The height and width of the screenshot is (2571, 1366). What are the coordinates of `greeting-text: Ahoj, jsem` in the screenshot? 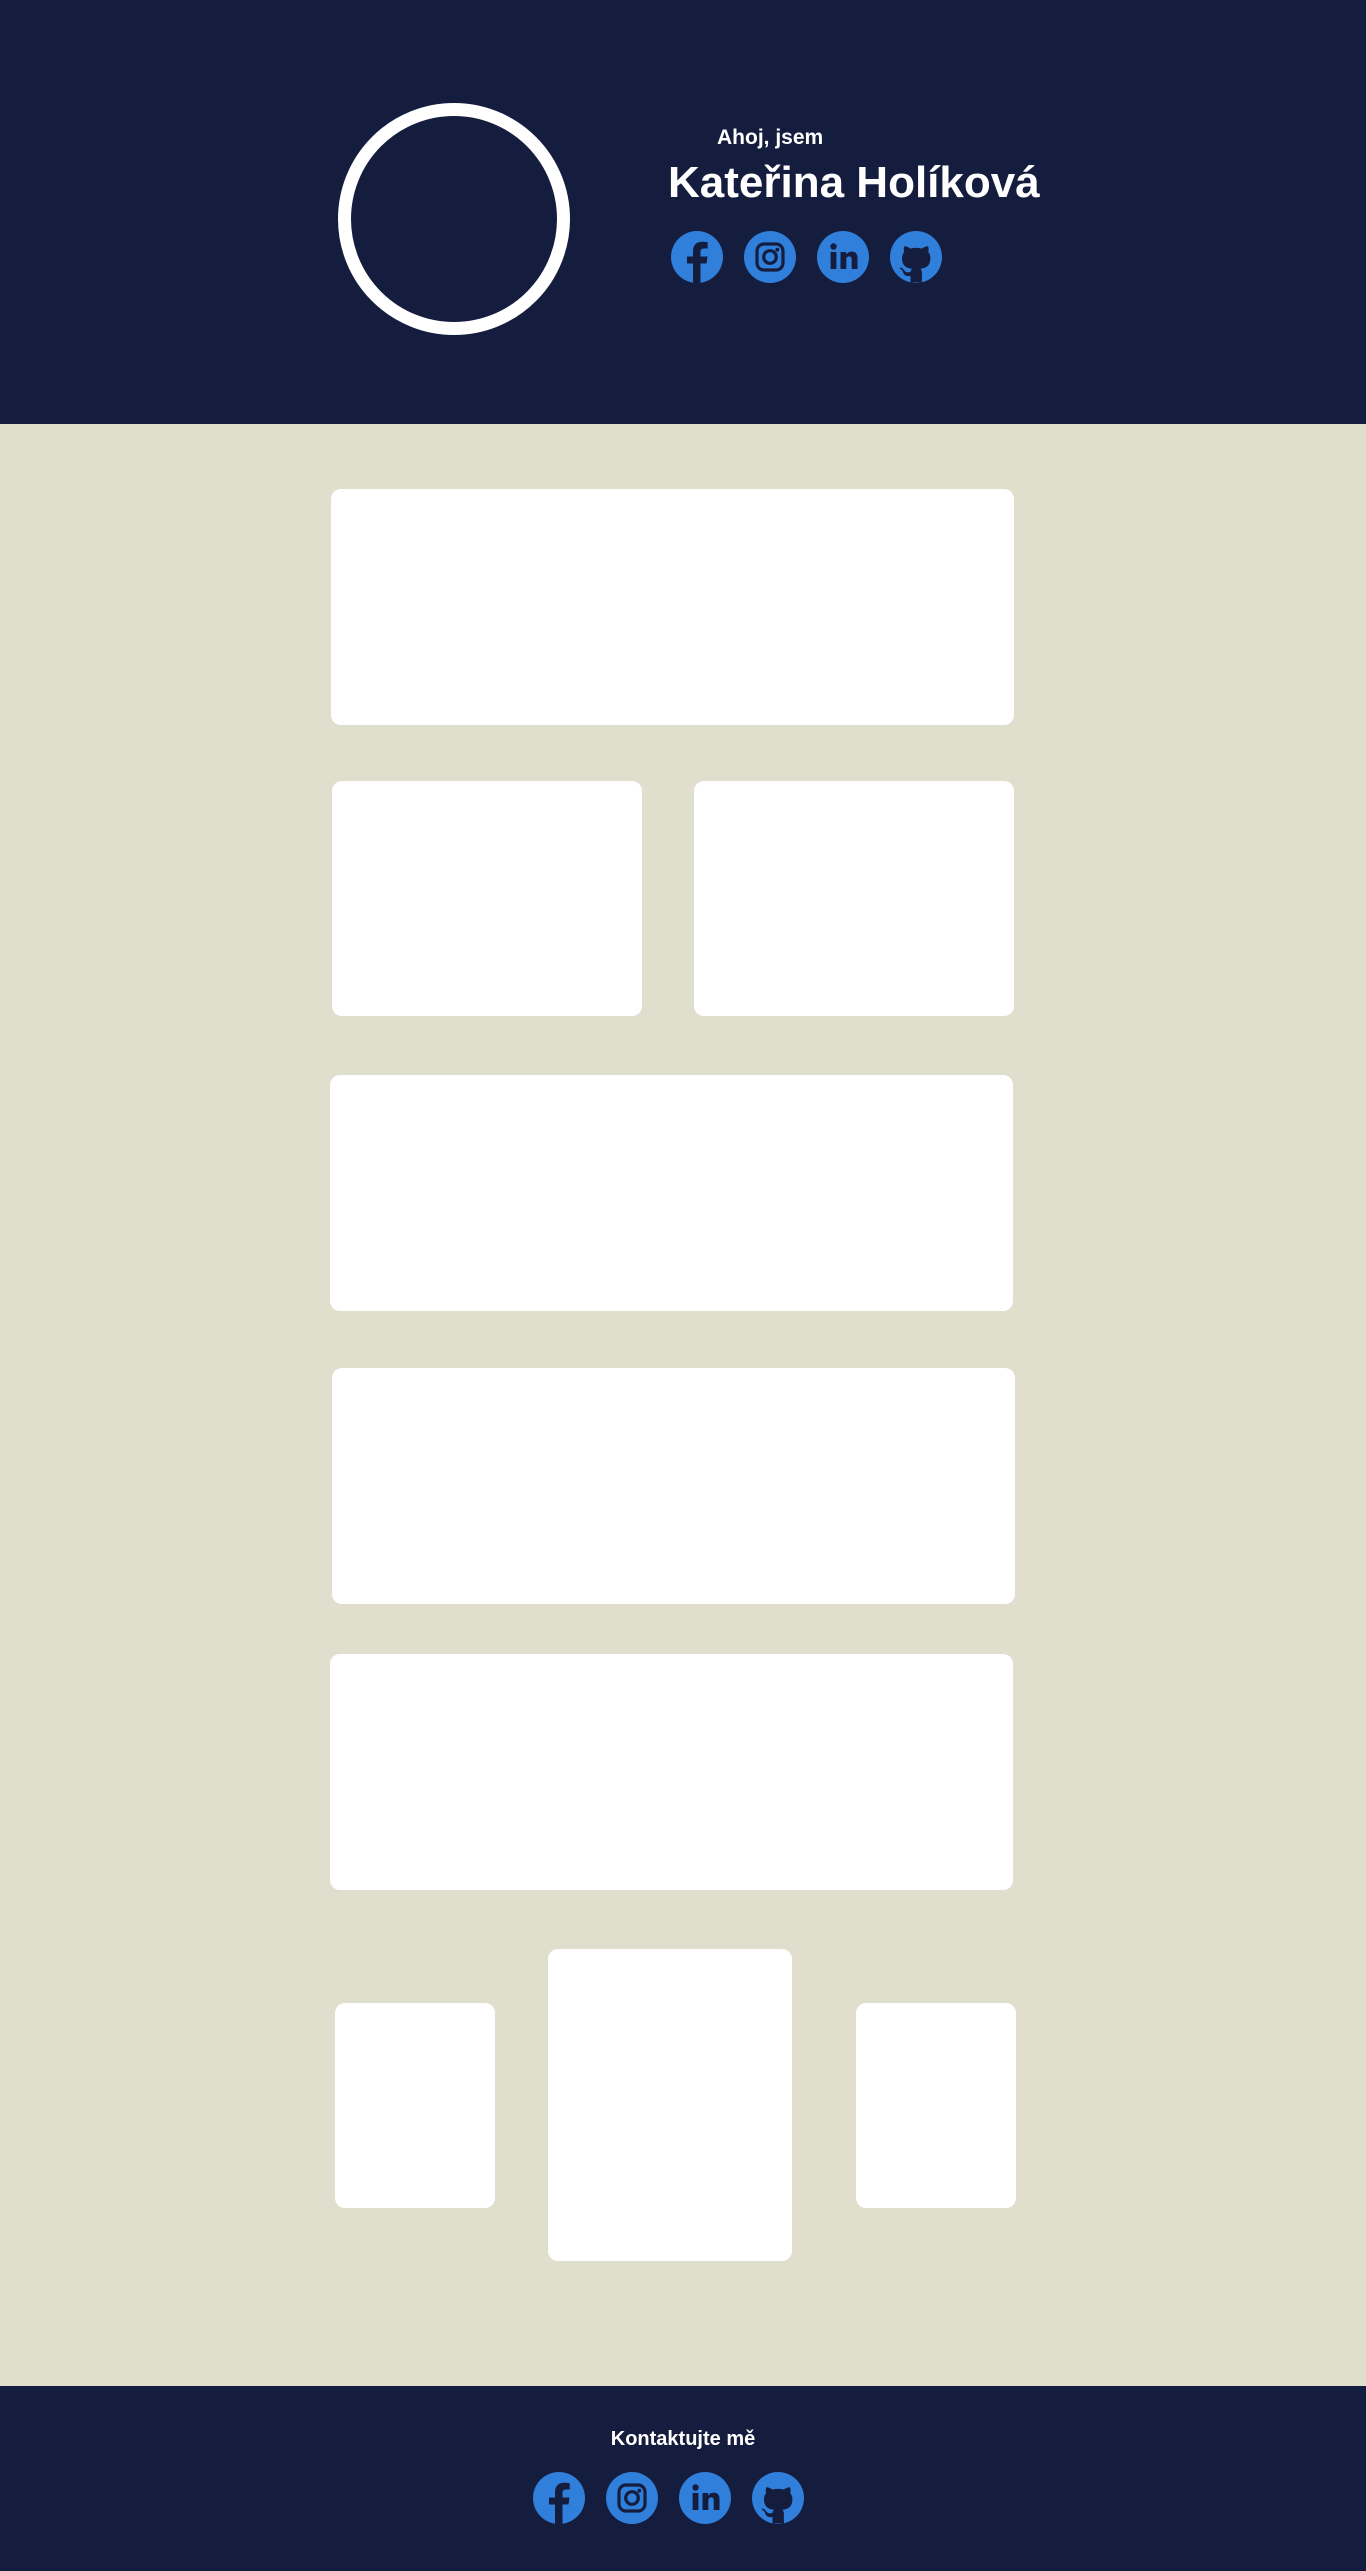 It's located at (770, 137).